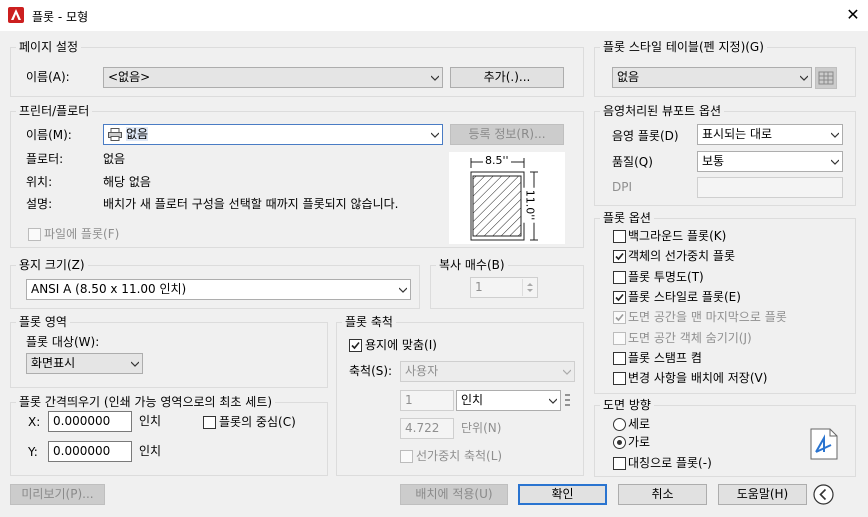 This screenshot has width=868, height=517. Describe the element at coordinates (273, 77) in the screenshot. I see `page-setup-name-combo: <없음>` at that location.